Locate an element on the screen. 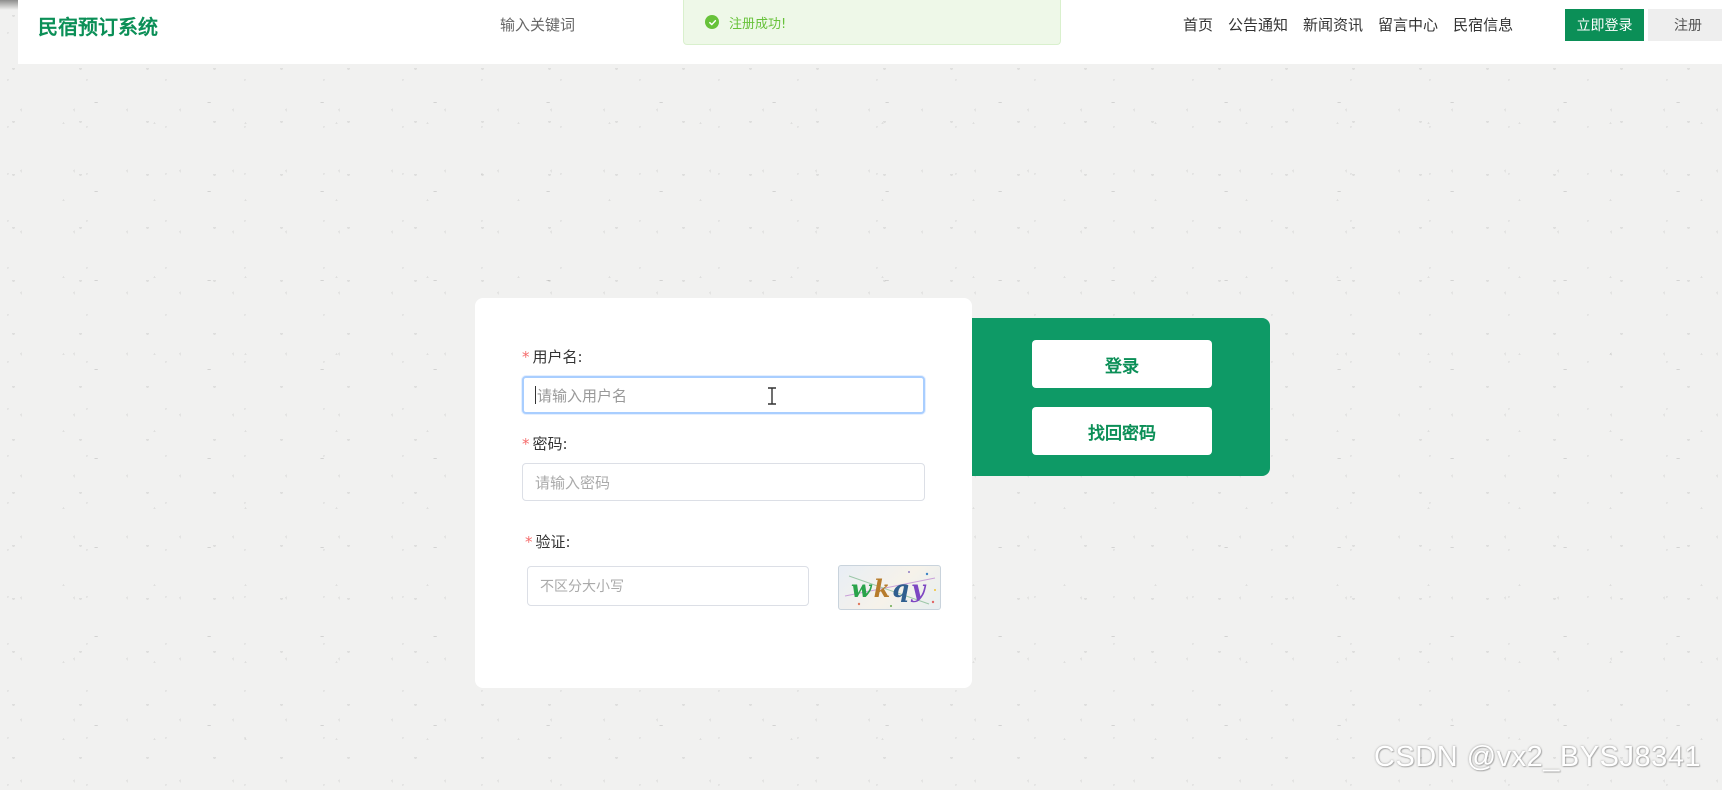 This screenshot has height=790, width=1722. action-panel: 登录 找回密码 is located at coordinates (1121, 397).